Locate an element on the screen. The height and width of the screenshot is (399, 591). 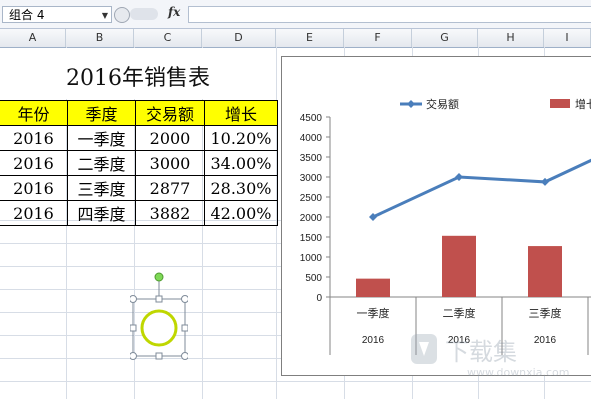
cell-amount: 3882 is located at coordinates (170, 213).